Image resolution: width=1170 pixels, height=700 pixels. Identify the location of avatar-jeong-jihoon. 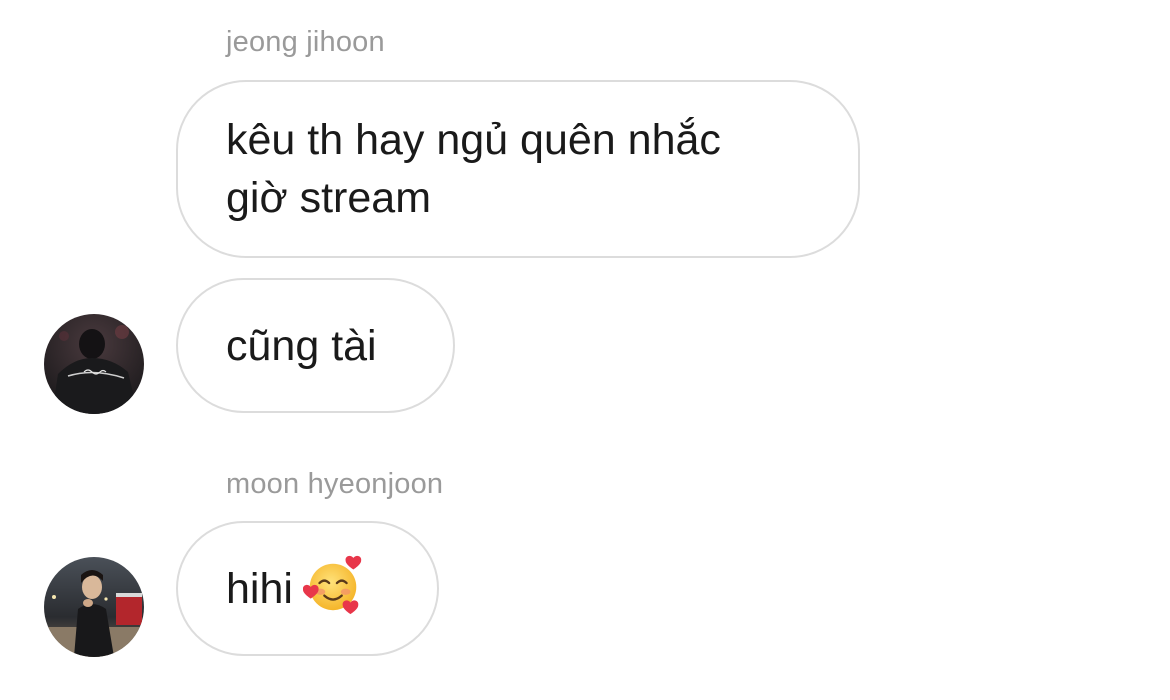
(94, 364).